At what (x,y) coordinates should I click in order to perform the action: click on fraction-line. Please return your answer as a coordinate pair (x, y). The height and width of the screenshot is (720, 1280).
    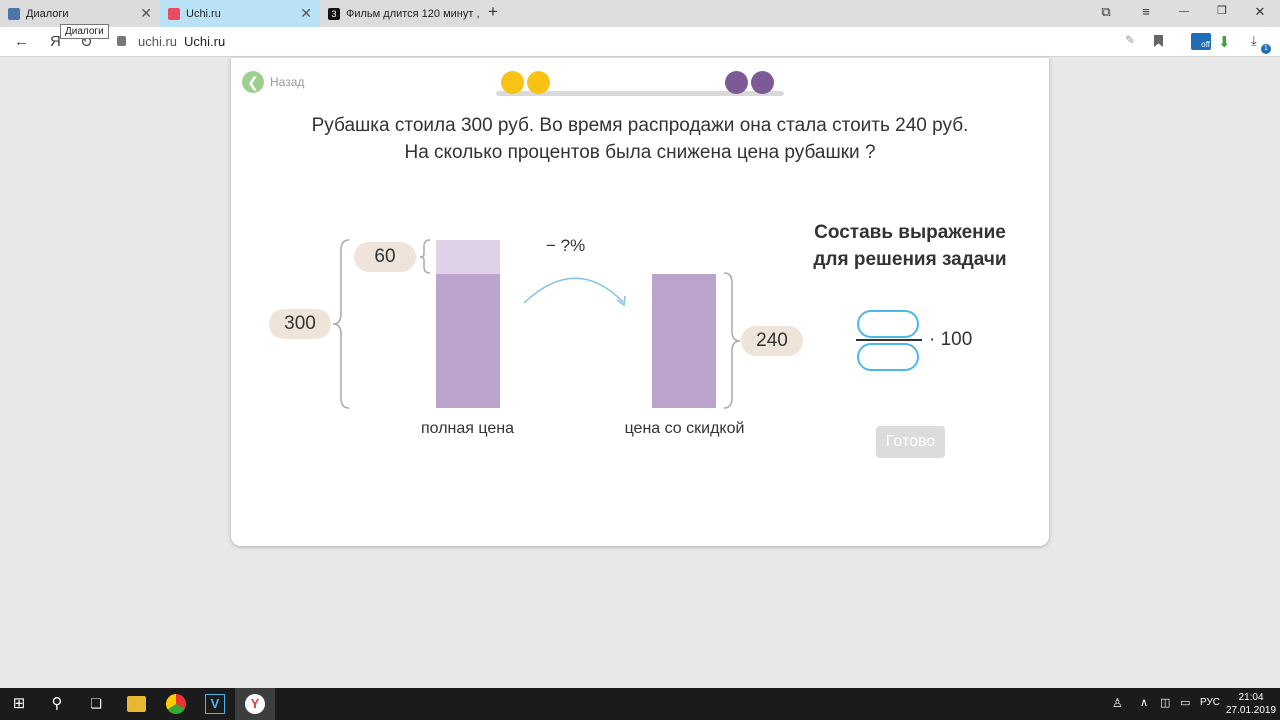
    Looking at the image, I should click on (889, 340).